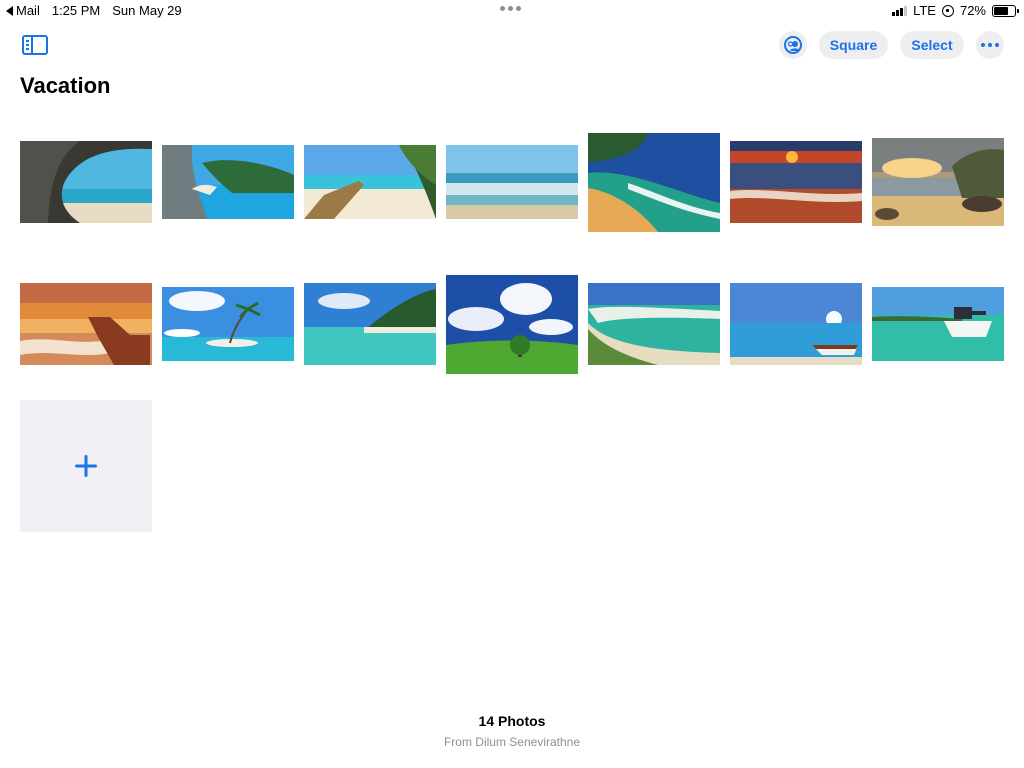  I want to click on battery-percent: 72%, so click(972, 10).